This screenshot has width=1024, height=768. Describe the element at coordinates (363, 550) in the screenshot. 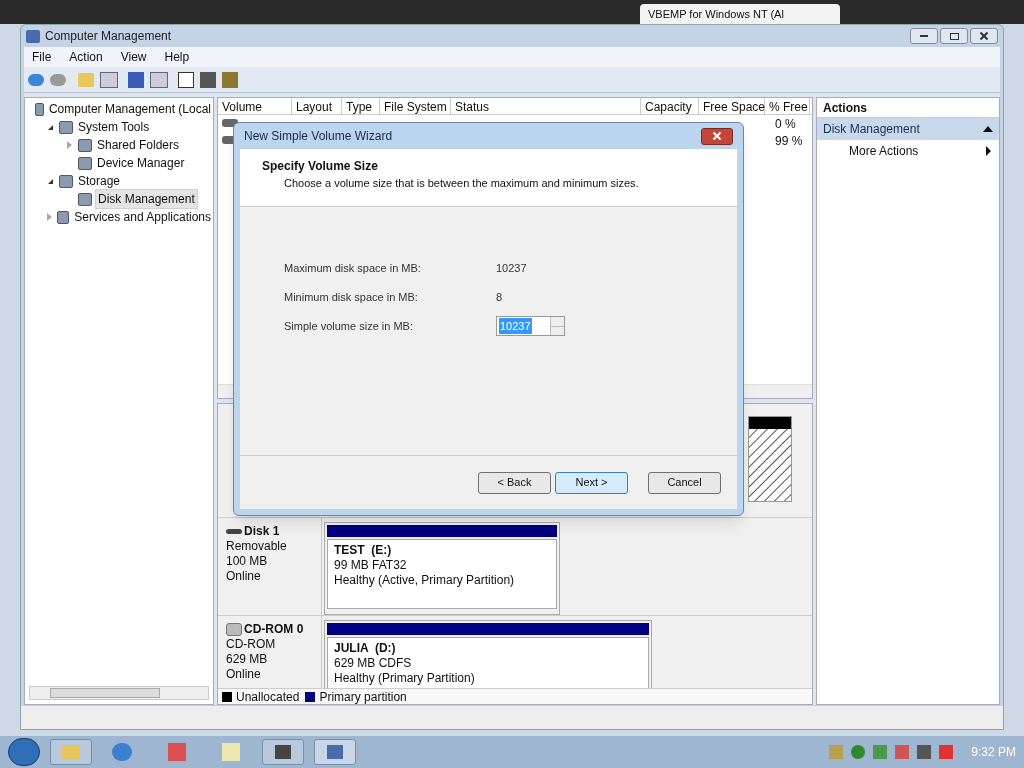

I see `partition-label: TEST (E:)` at that location.